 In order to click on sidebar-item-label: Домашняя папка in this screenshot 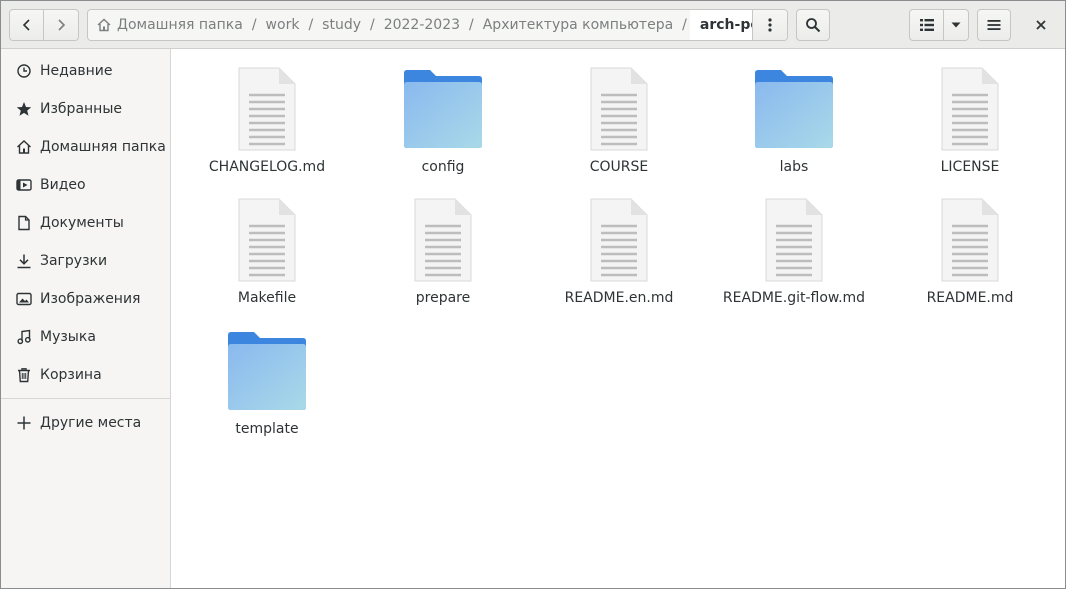, I will do `click(103, 147)`.